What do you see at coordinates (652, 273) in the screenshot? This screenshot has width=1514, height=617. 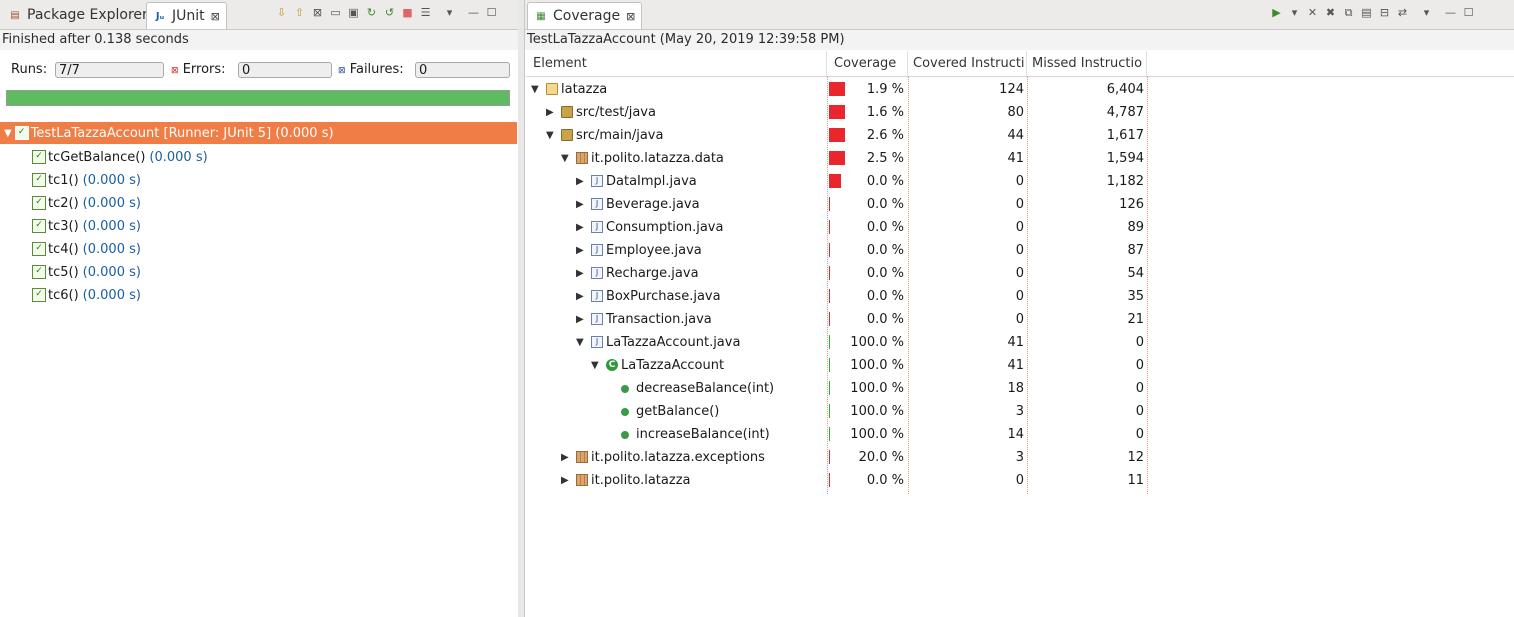 I see `element-name: Recharge.java` at bounding box center [652, 273].